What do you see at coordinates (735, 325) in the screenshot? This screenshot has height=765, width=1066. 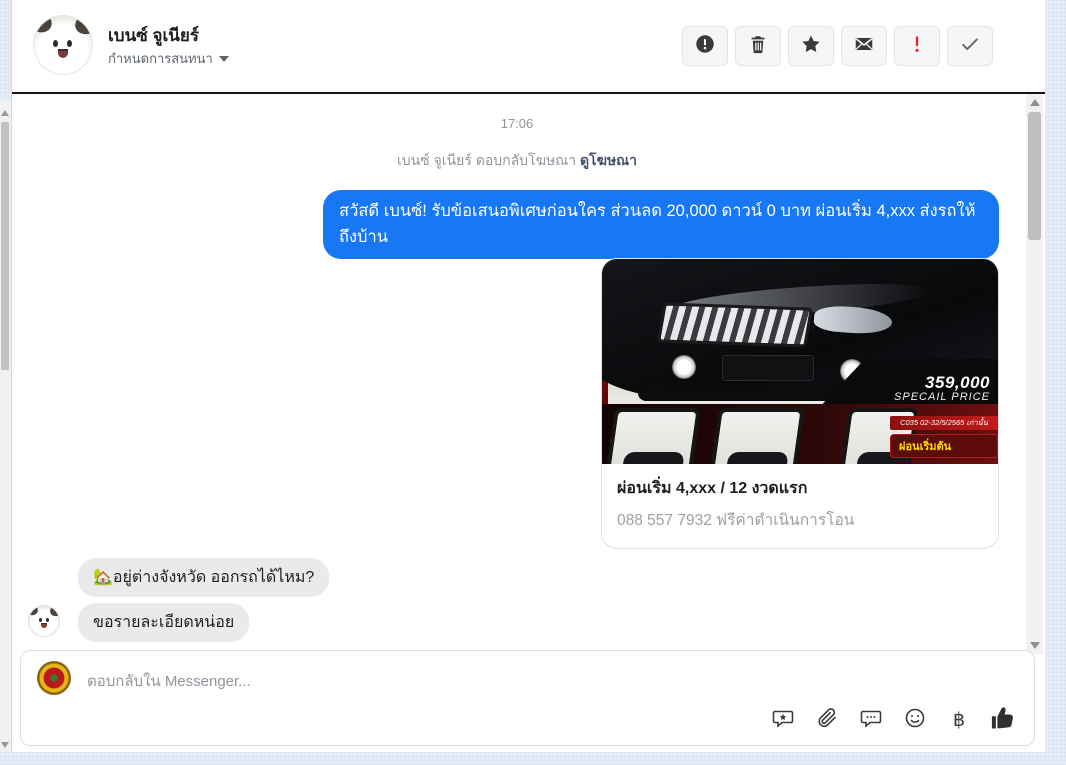 I see `car-grille` at bounding box center [735, 325].